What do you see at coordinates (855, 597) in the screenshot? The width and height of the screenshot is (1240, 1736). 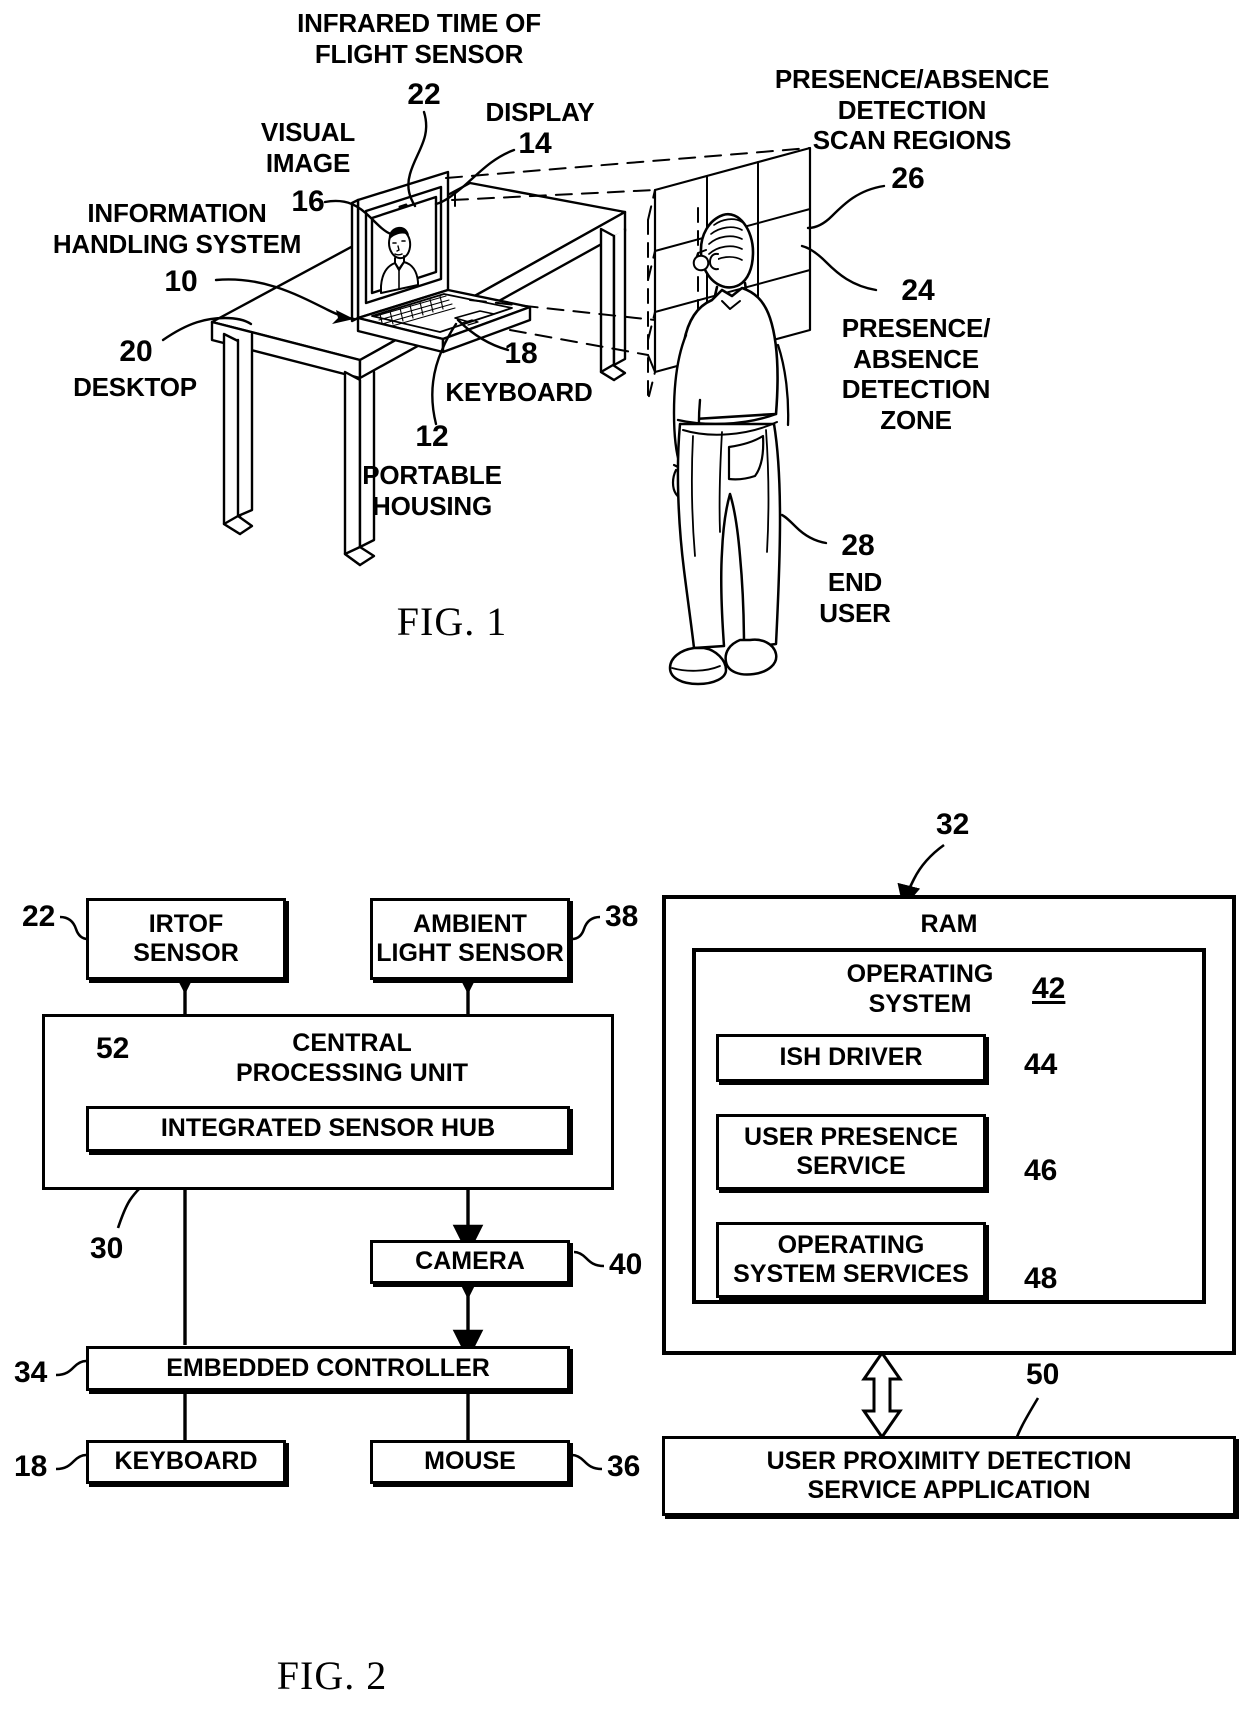 I see `fig1-label-end-user: END USER` at bounding box center [855, 597].